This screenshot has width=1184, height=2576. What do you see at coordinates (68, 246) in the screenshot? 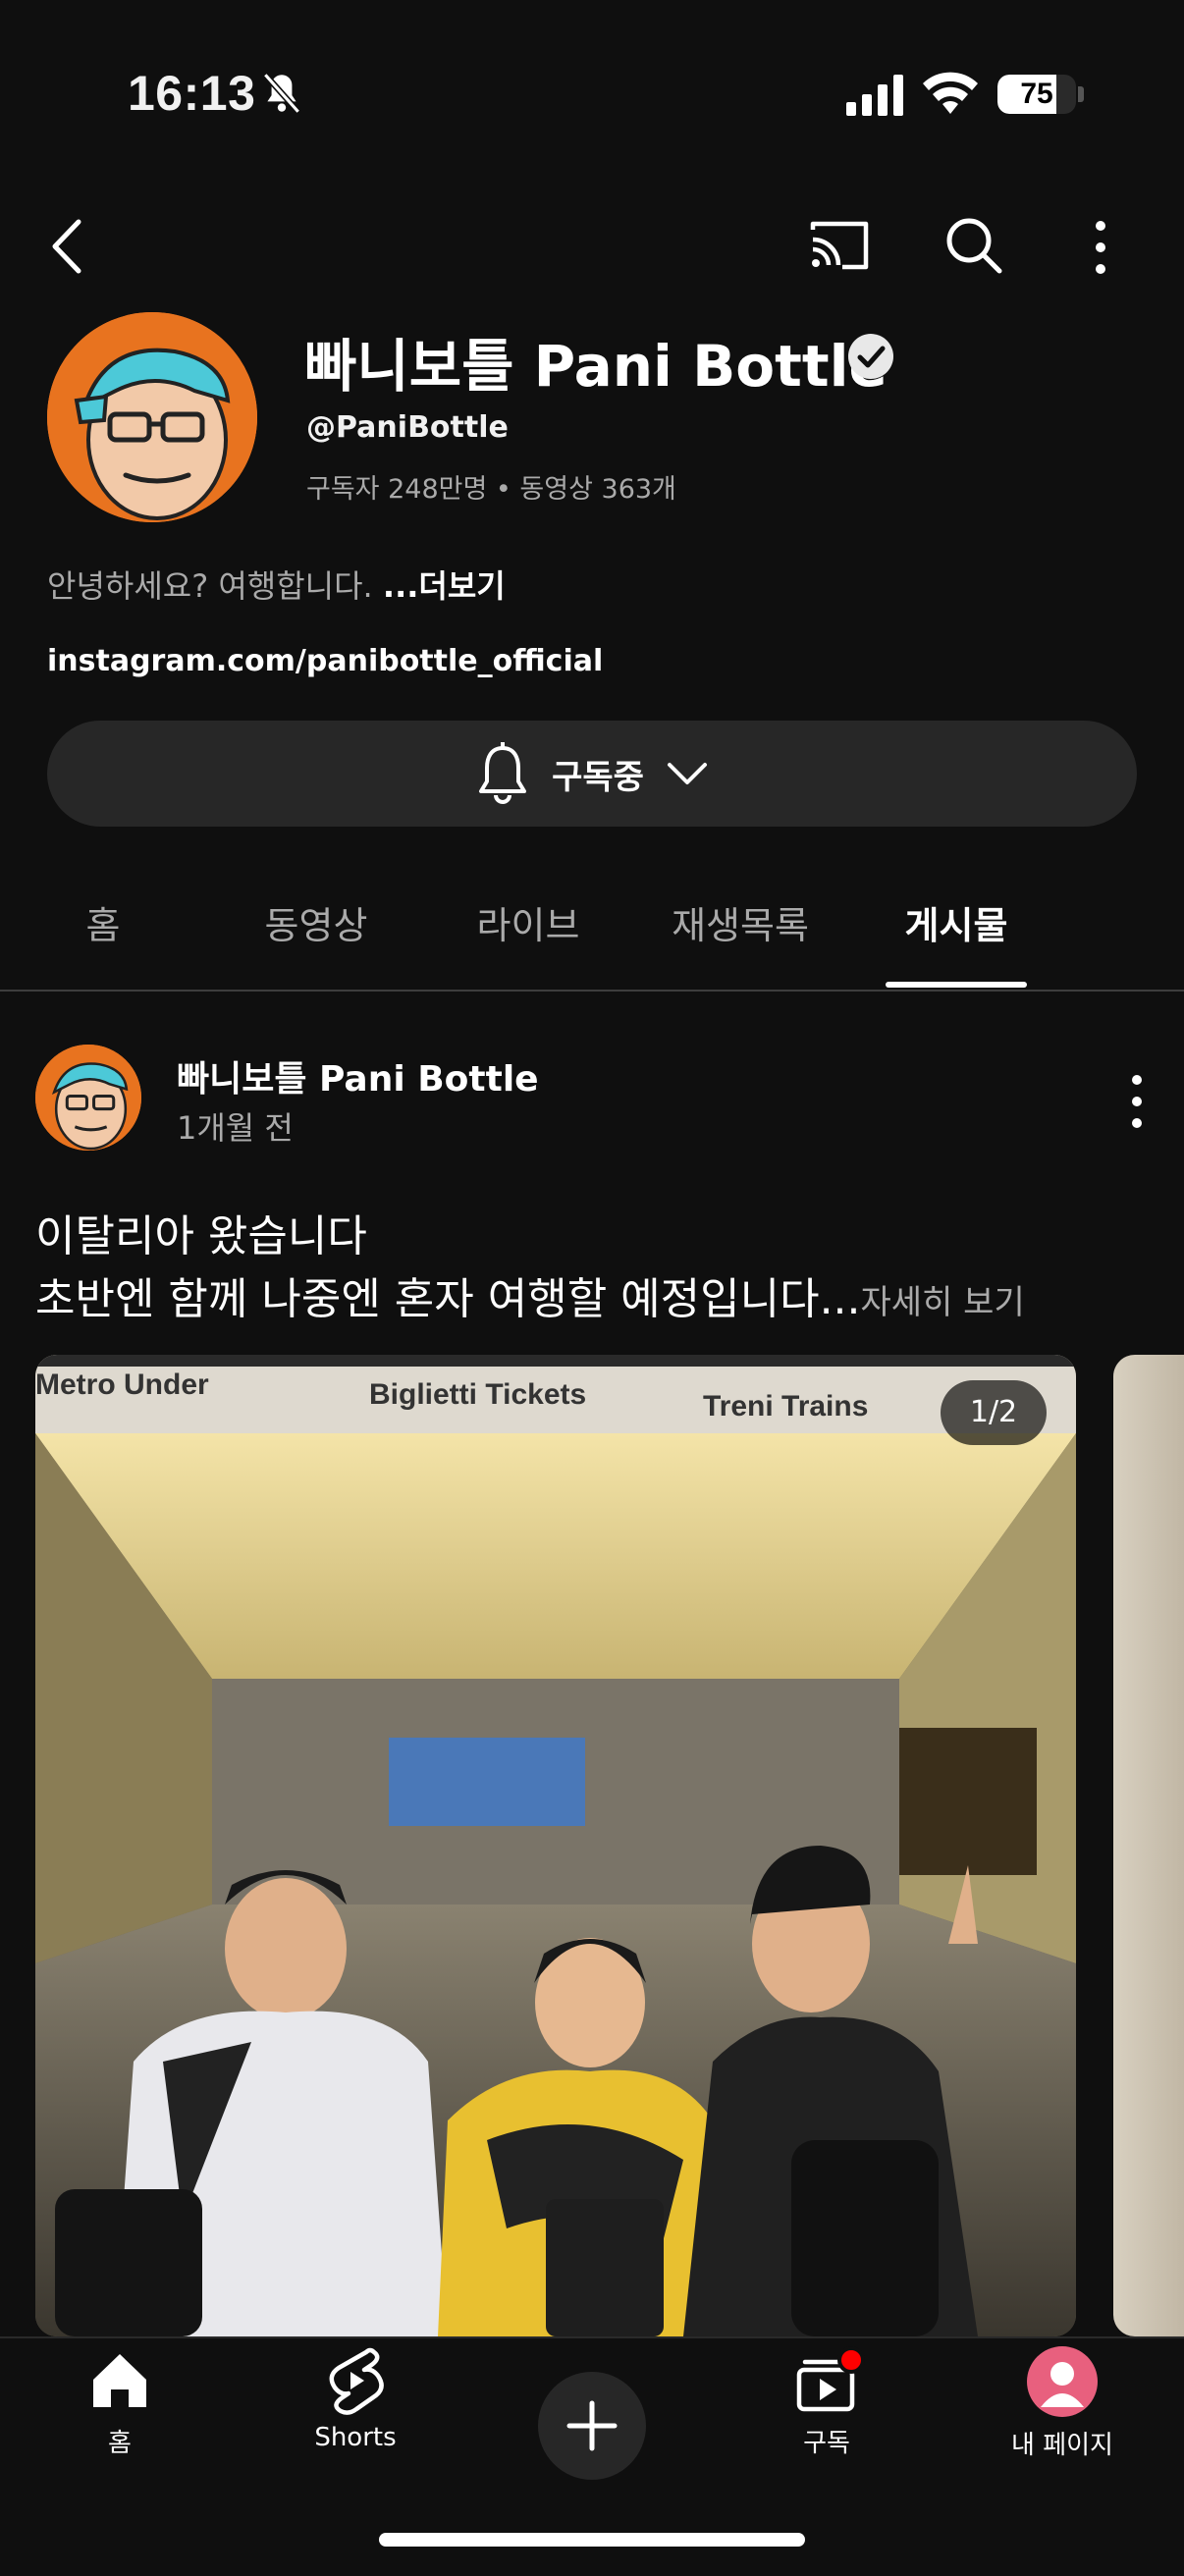
I see `back-arrow-icon` at bounding box center [68, 246].